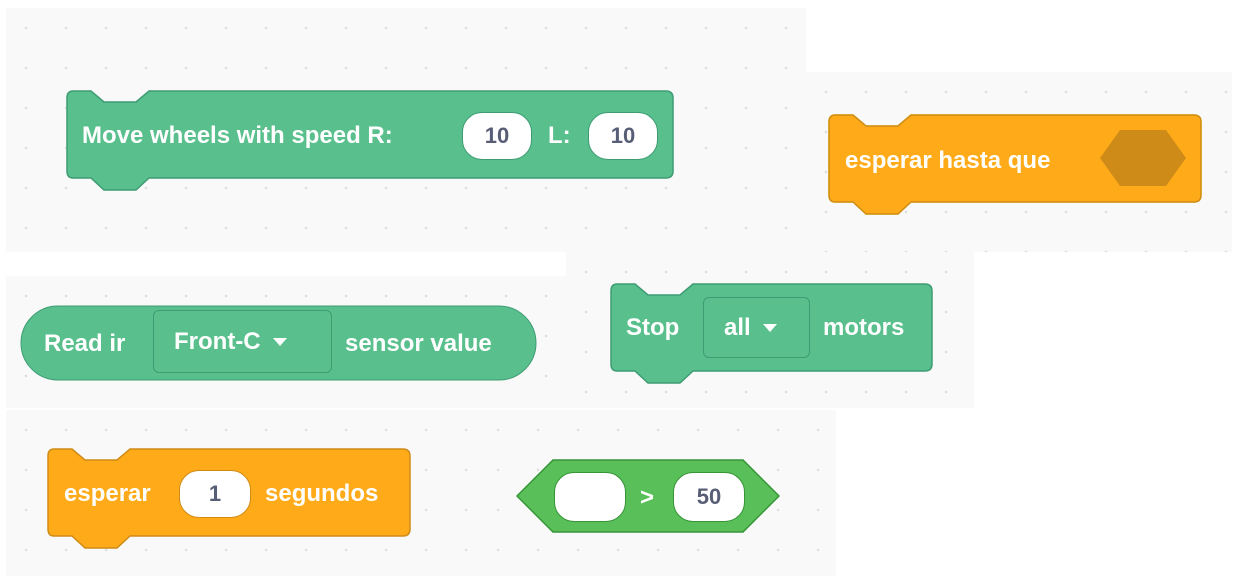 The width and height of the screenshot is (1233, 579). Describe the element at coordinates (559, 135) in the screenshot. I see `l-label: L:` at that location.